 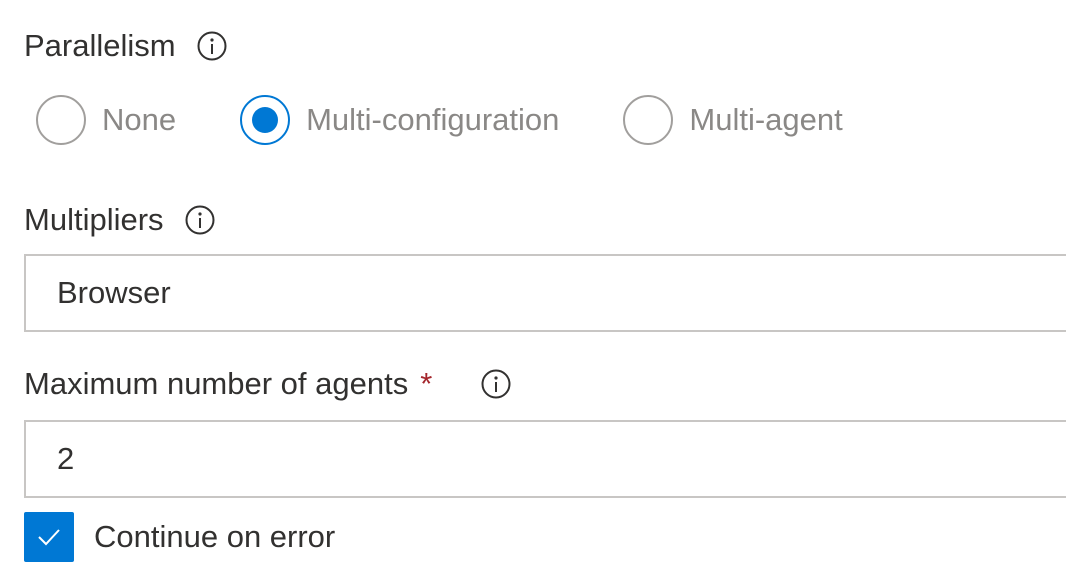 I want to click on radio-option-multi-agent: Multi-agent, so click(x=733, y=120).